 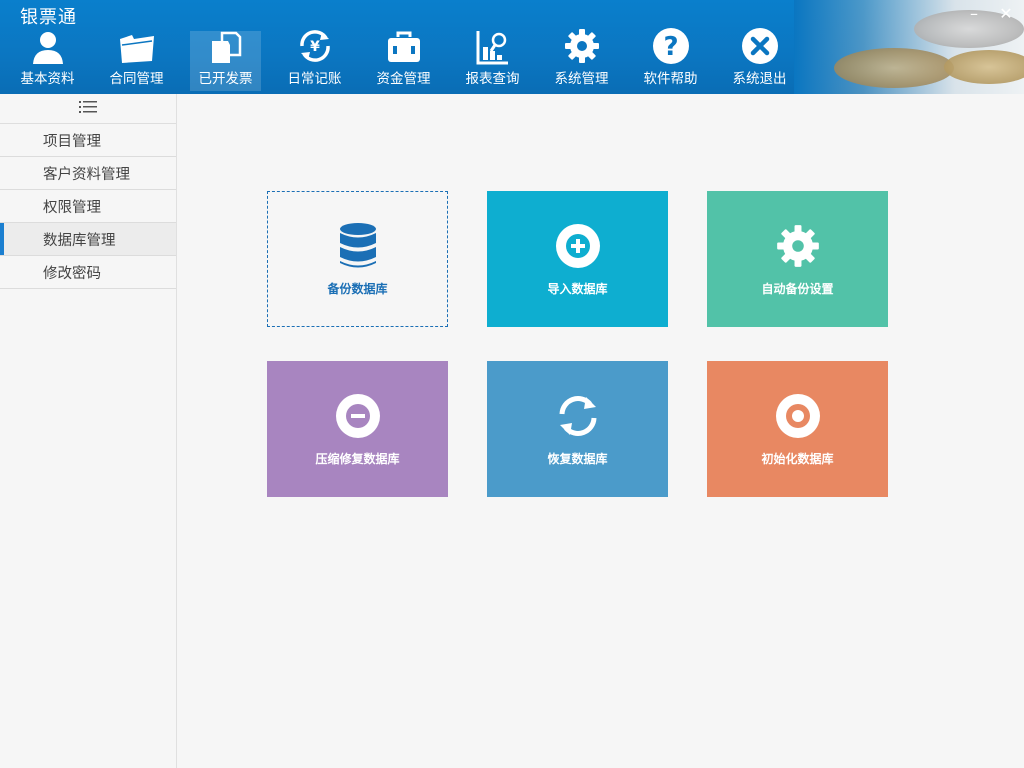 I want to click on currency-refresh-icon: ¥, so click(x=315, y=46).